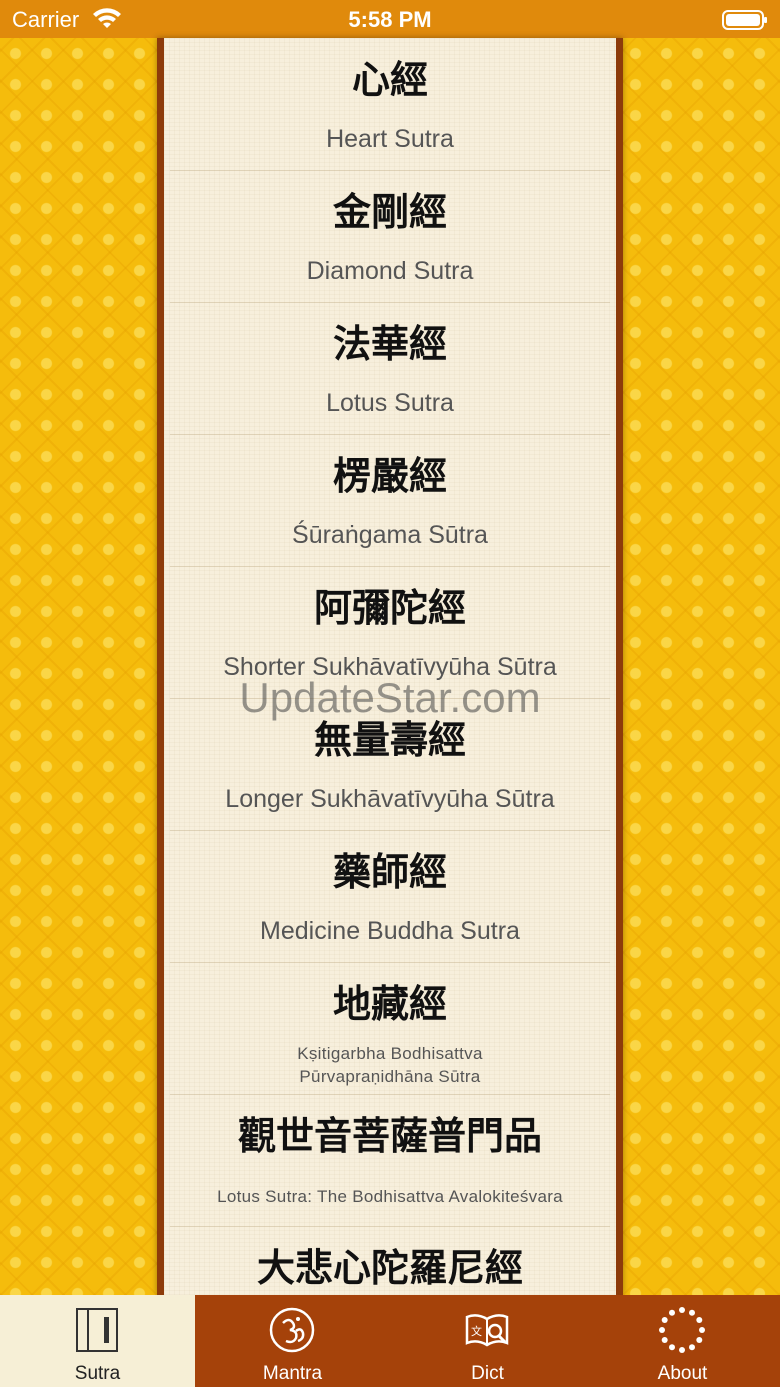 This screenshot has width=780, height=1387. I want to click on tab-about: About, so click(682, 1341).